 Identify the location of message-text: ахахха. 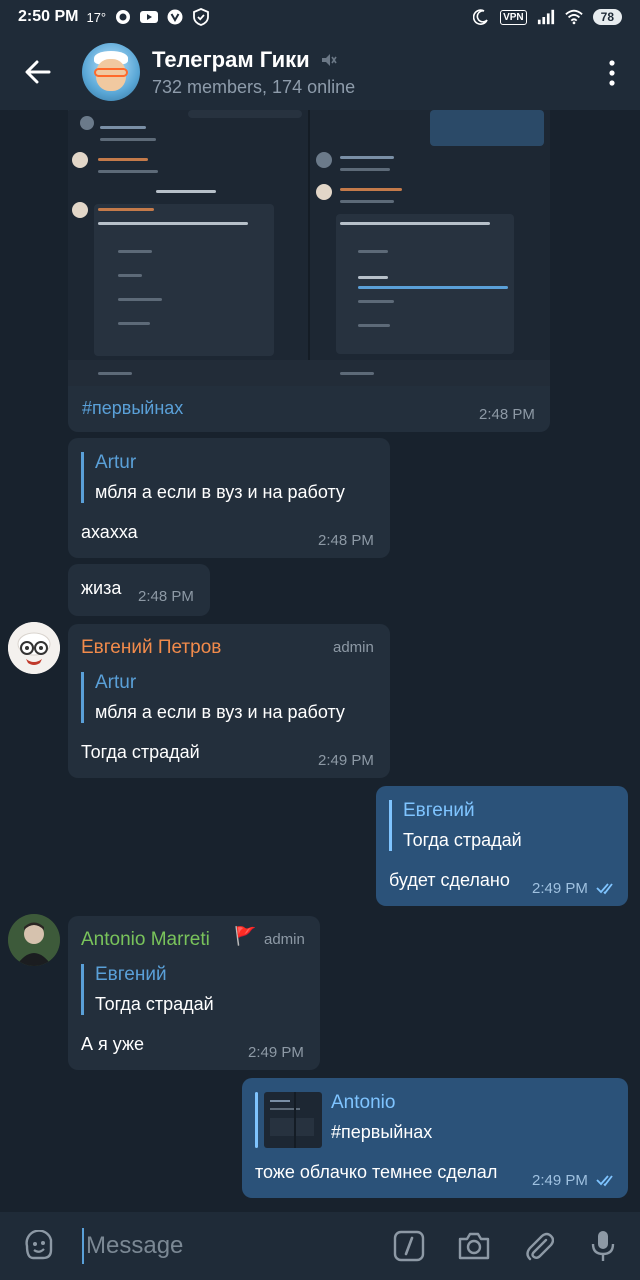
(109, 532).